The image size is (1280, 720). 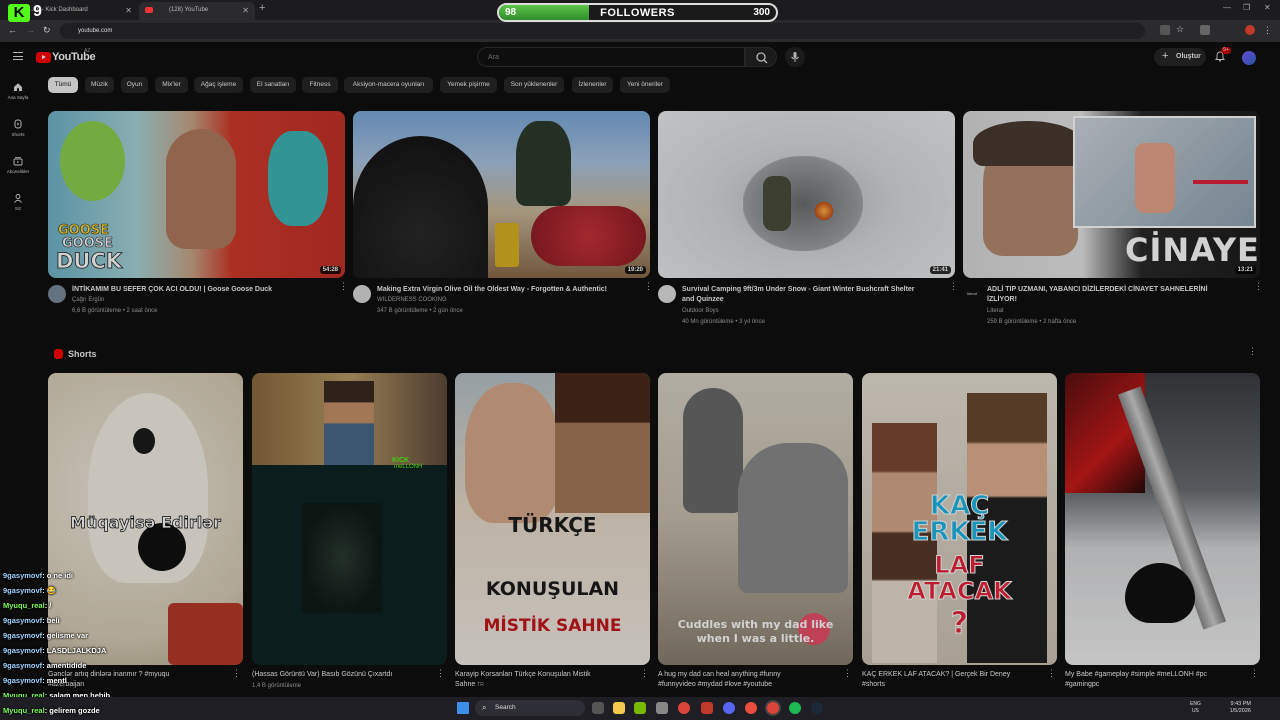 I want to click on video-thumbnail: 19:20, so click(x=501, y=194).